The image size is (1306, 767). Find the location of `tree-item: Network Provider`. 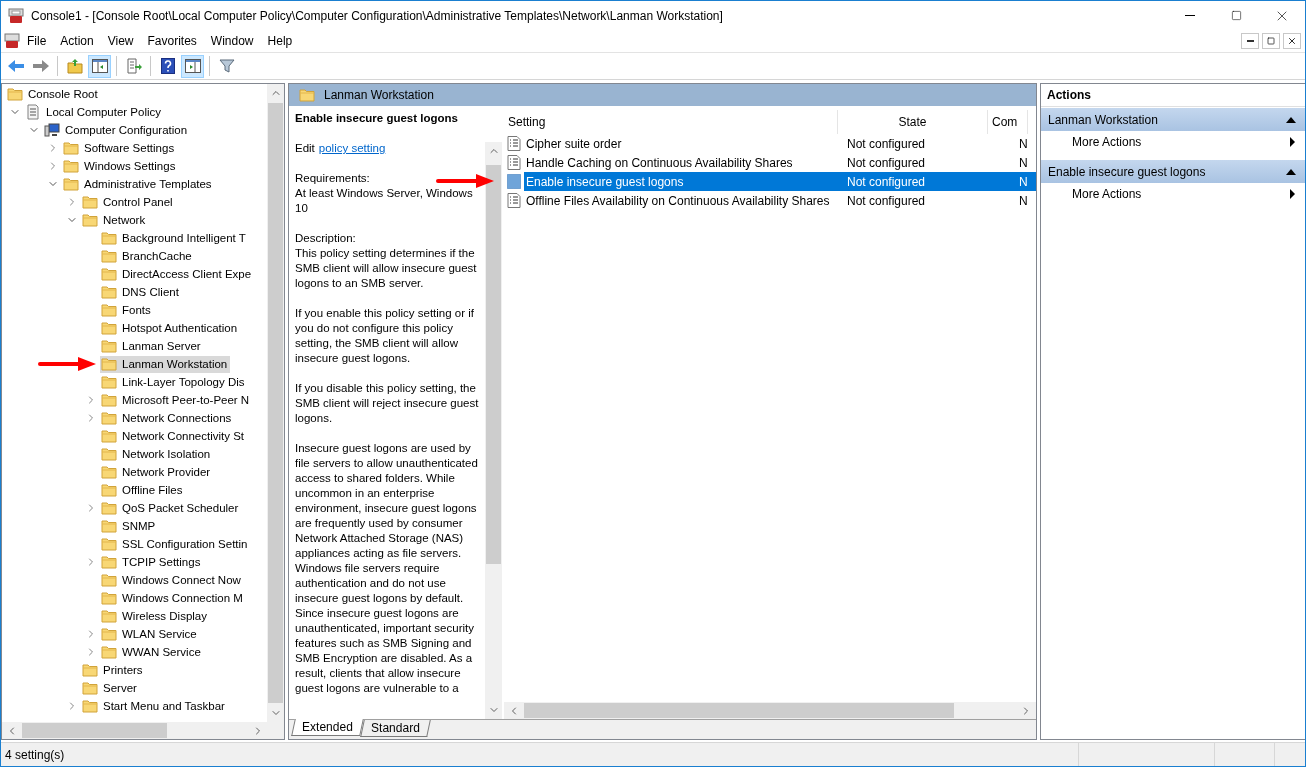

tree-item: Network Provider is located at coordinates (157, 472).